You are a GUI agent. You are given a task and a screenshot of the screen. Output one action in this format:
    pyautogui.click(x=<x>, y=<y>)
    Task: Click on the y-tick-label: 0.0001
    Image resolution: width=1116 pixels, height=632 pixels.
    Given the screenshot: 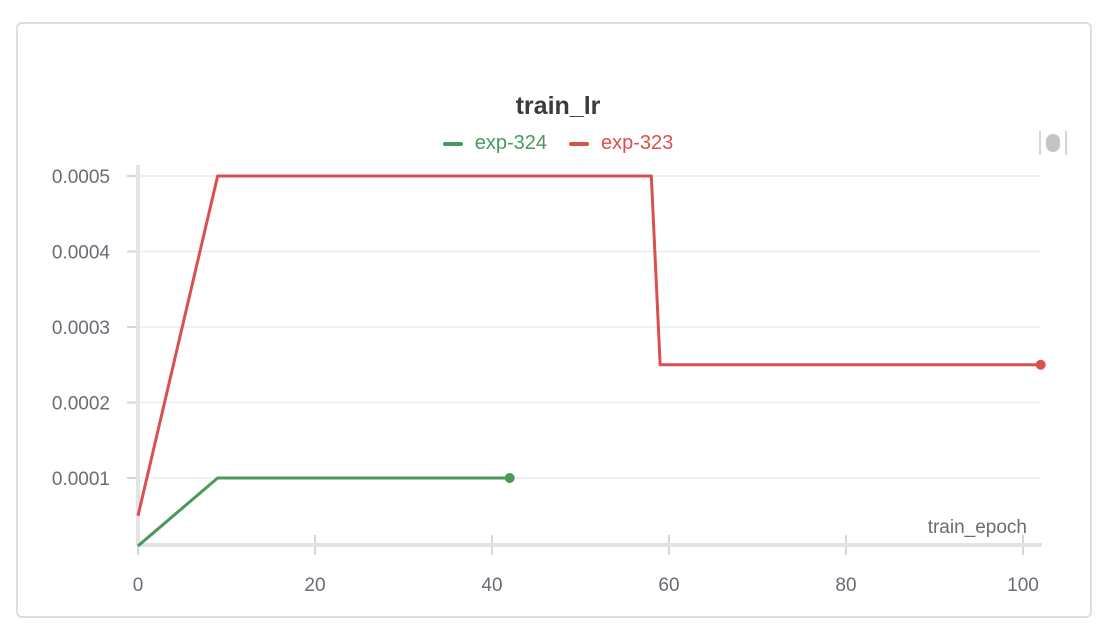 What is the action you would take?
    pyautogui.click(x=81, y=479)
    